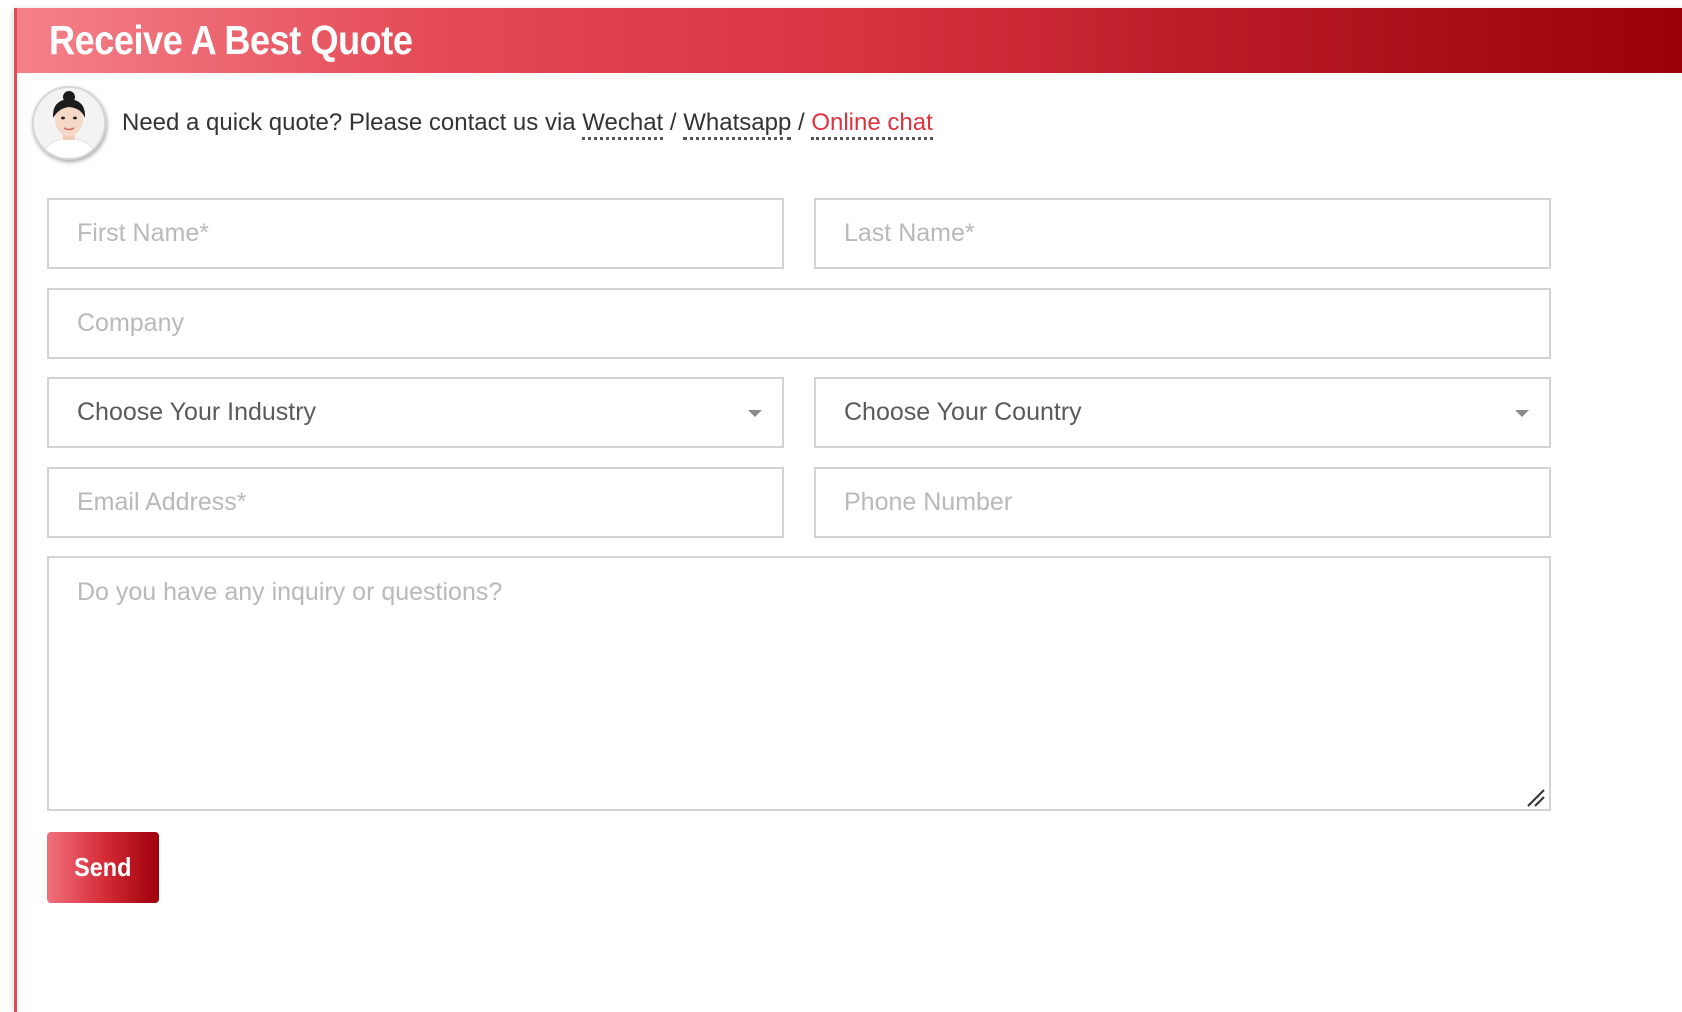 Image resolution: width=1682 pixels, height=1012 pixels. Describe the element at coordinates (415, 502) in the screenshot. I see `email-input` at that location.